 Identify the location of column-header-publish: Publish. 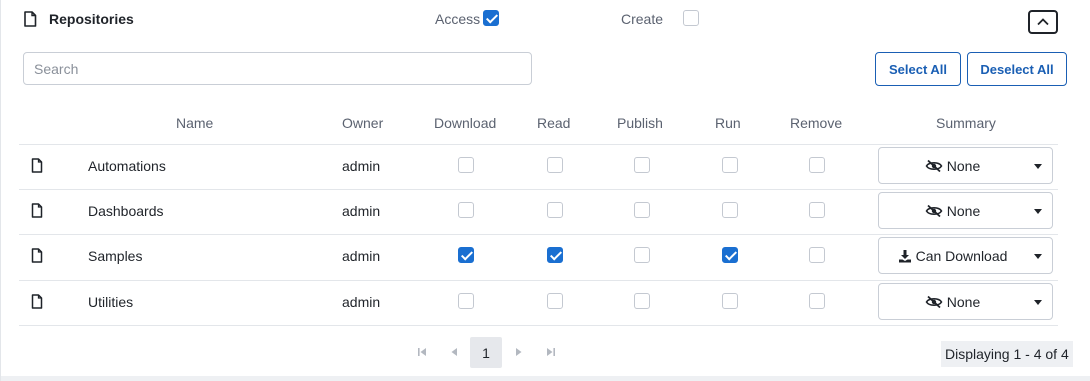
(640, 123).